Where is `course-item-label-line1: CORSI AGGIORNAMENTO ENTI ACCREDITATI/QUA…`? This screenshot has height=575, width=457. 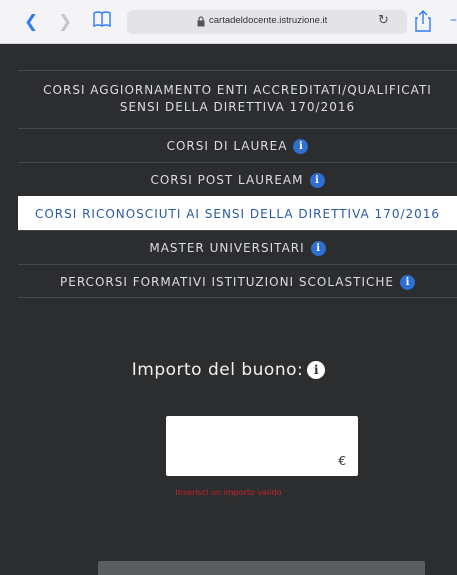
course-item-label-line1: CORSI AGGIORNAMENTO ENTI ACCREDITATI/QUA… is located at coordinates (237, 90).